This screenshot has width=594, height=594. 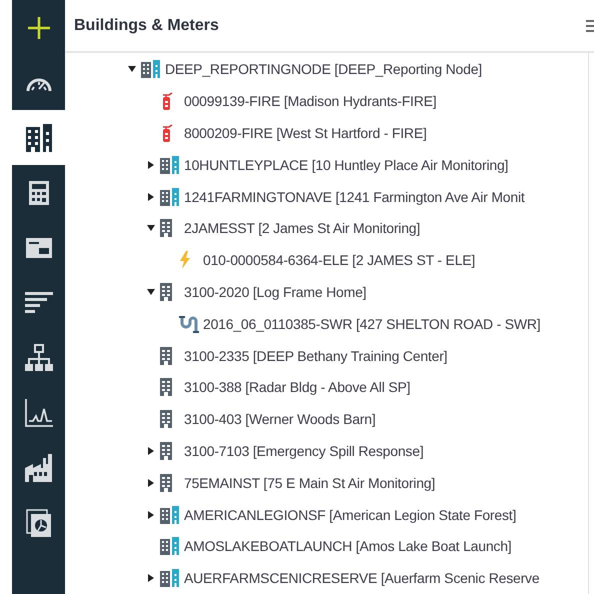 What do you see at coordinates (354, 196) in the screenshot?
I see `tree-item-label: 1241FARMINGTONAVE [1241 Farmington Ave Air Monit` at bounding box center [354, 196].